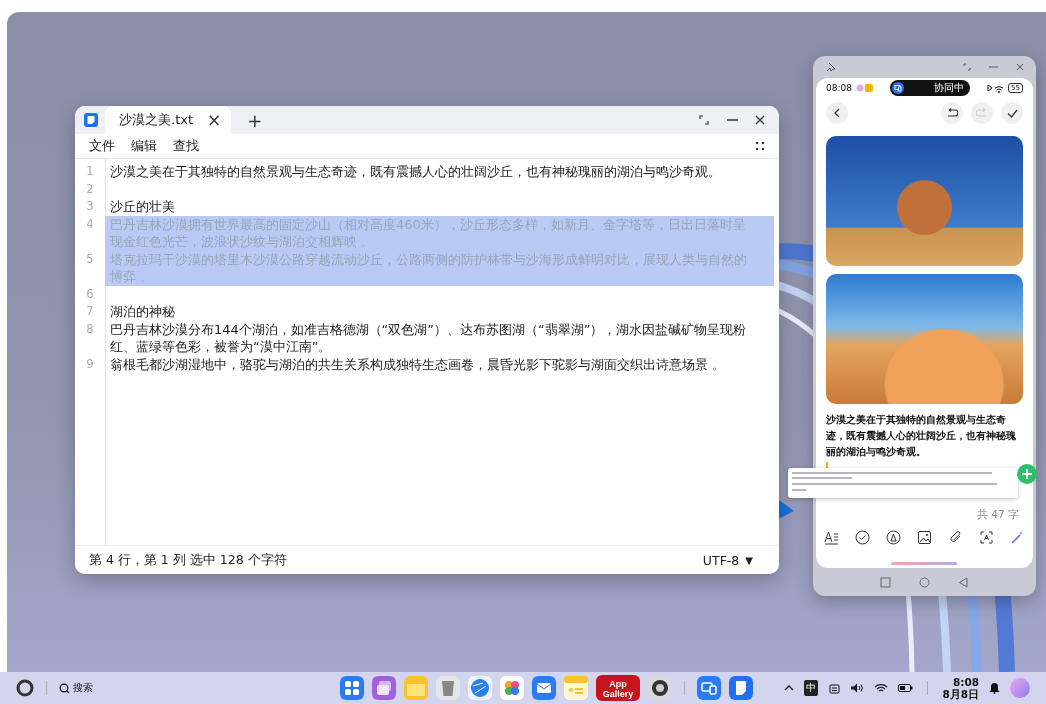  I want to click on pen-circle-icon, so click(893, 537).